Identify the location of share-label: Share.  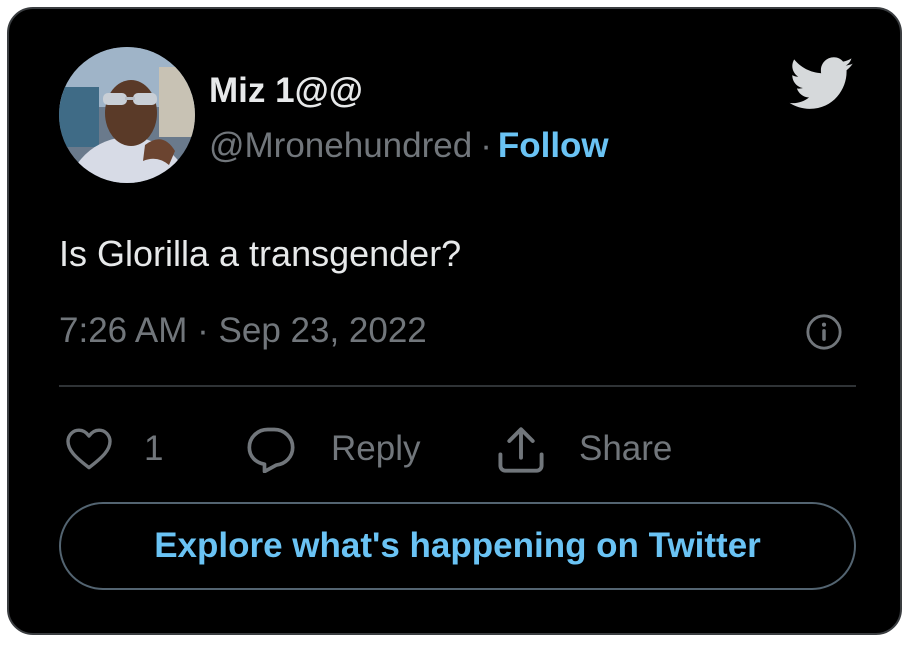
(626, 448).